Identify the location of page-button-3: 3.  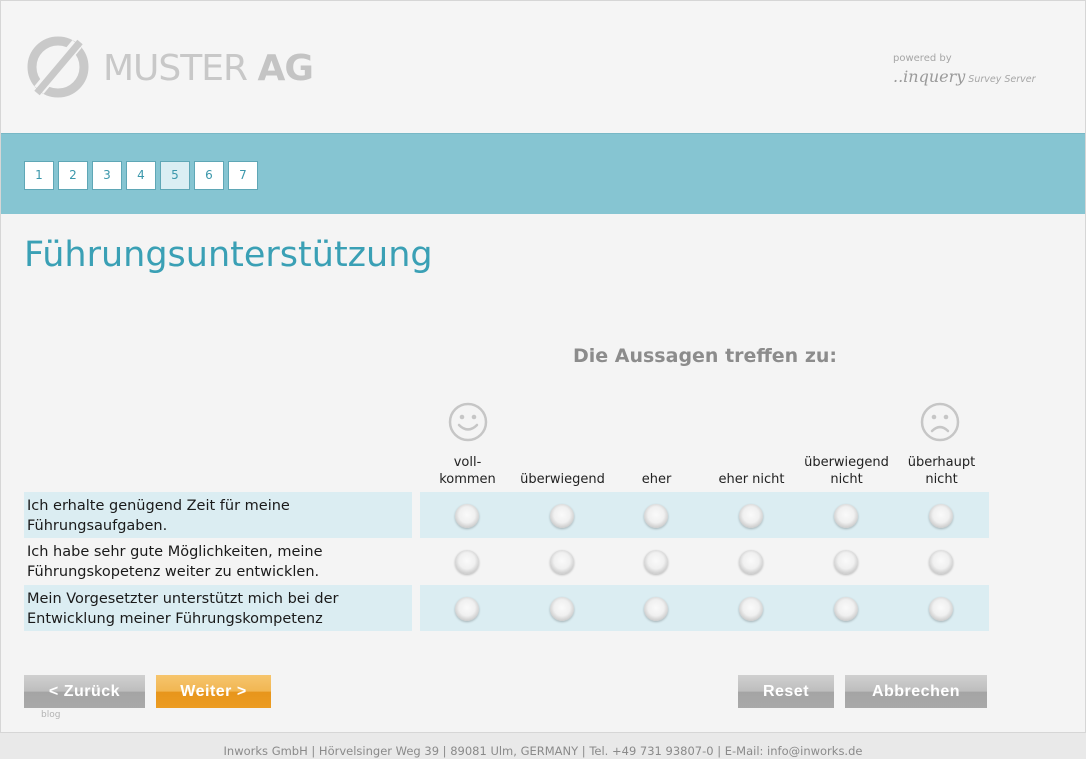
(107, 175).